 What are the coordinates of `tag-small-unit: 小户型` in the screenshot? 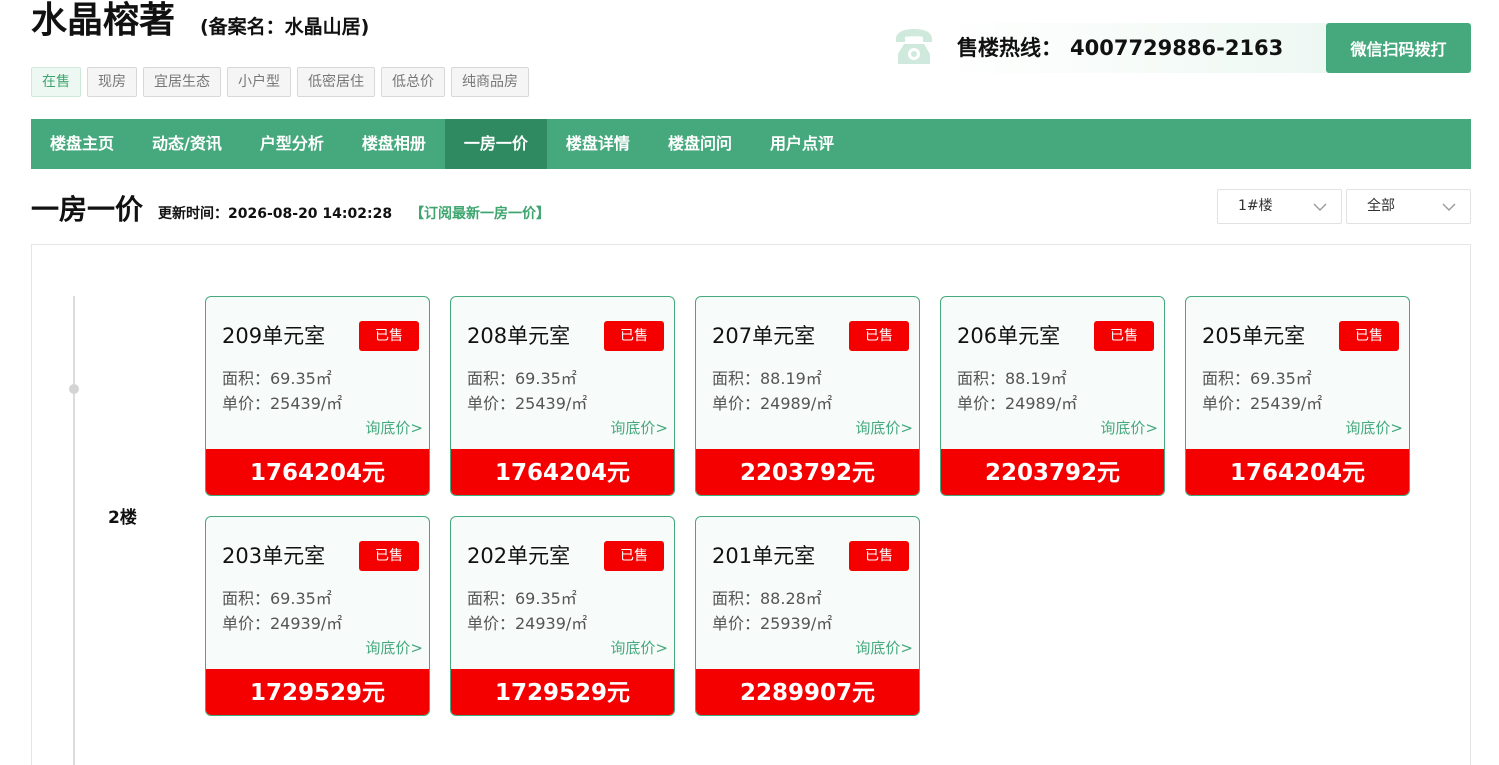 It's located at (259, 82).